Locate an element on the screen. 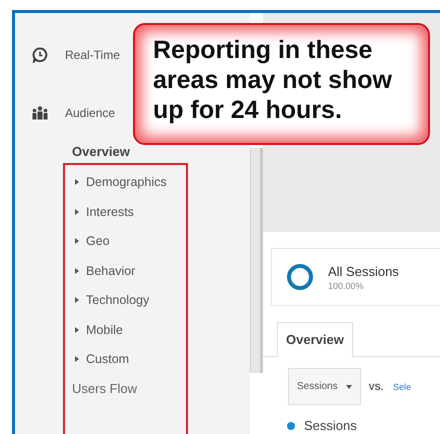  segment-share: 100.00% is located at coordinates (346, 285).